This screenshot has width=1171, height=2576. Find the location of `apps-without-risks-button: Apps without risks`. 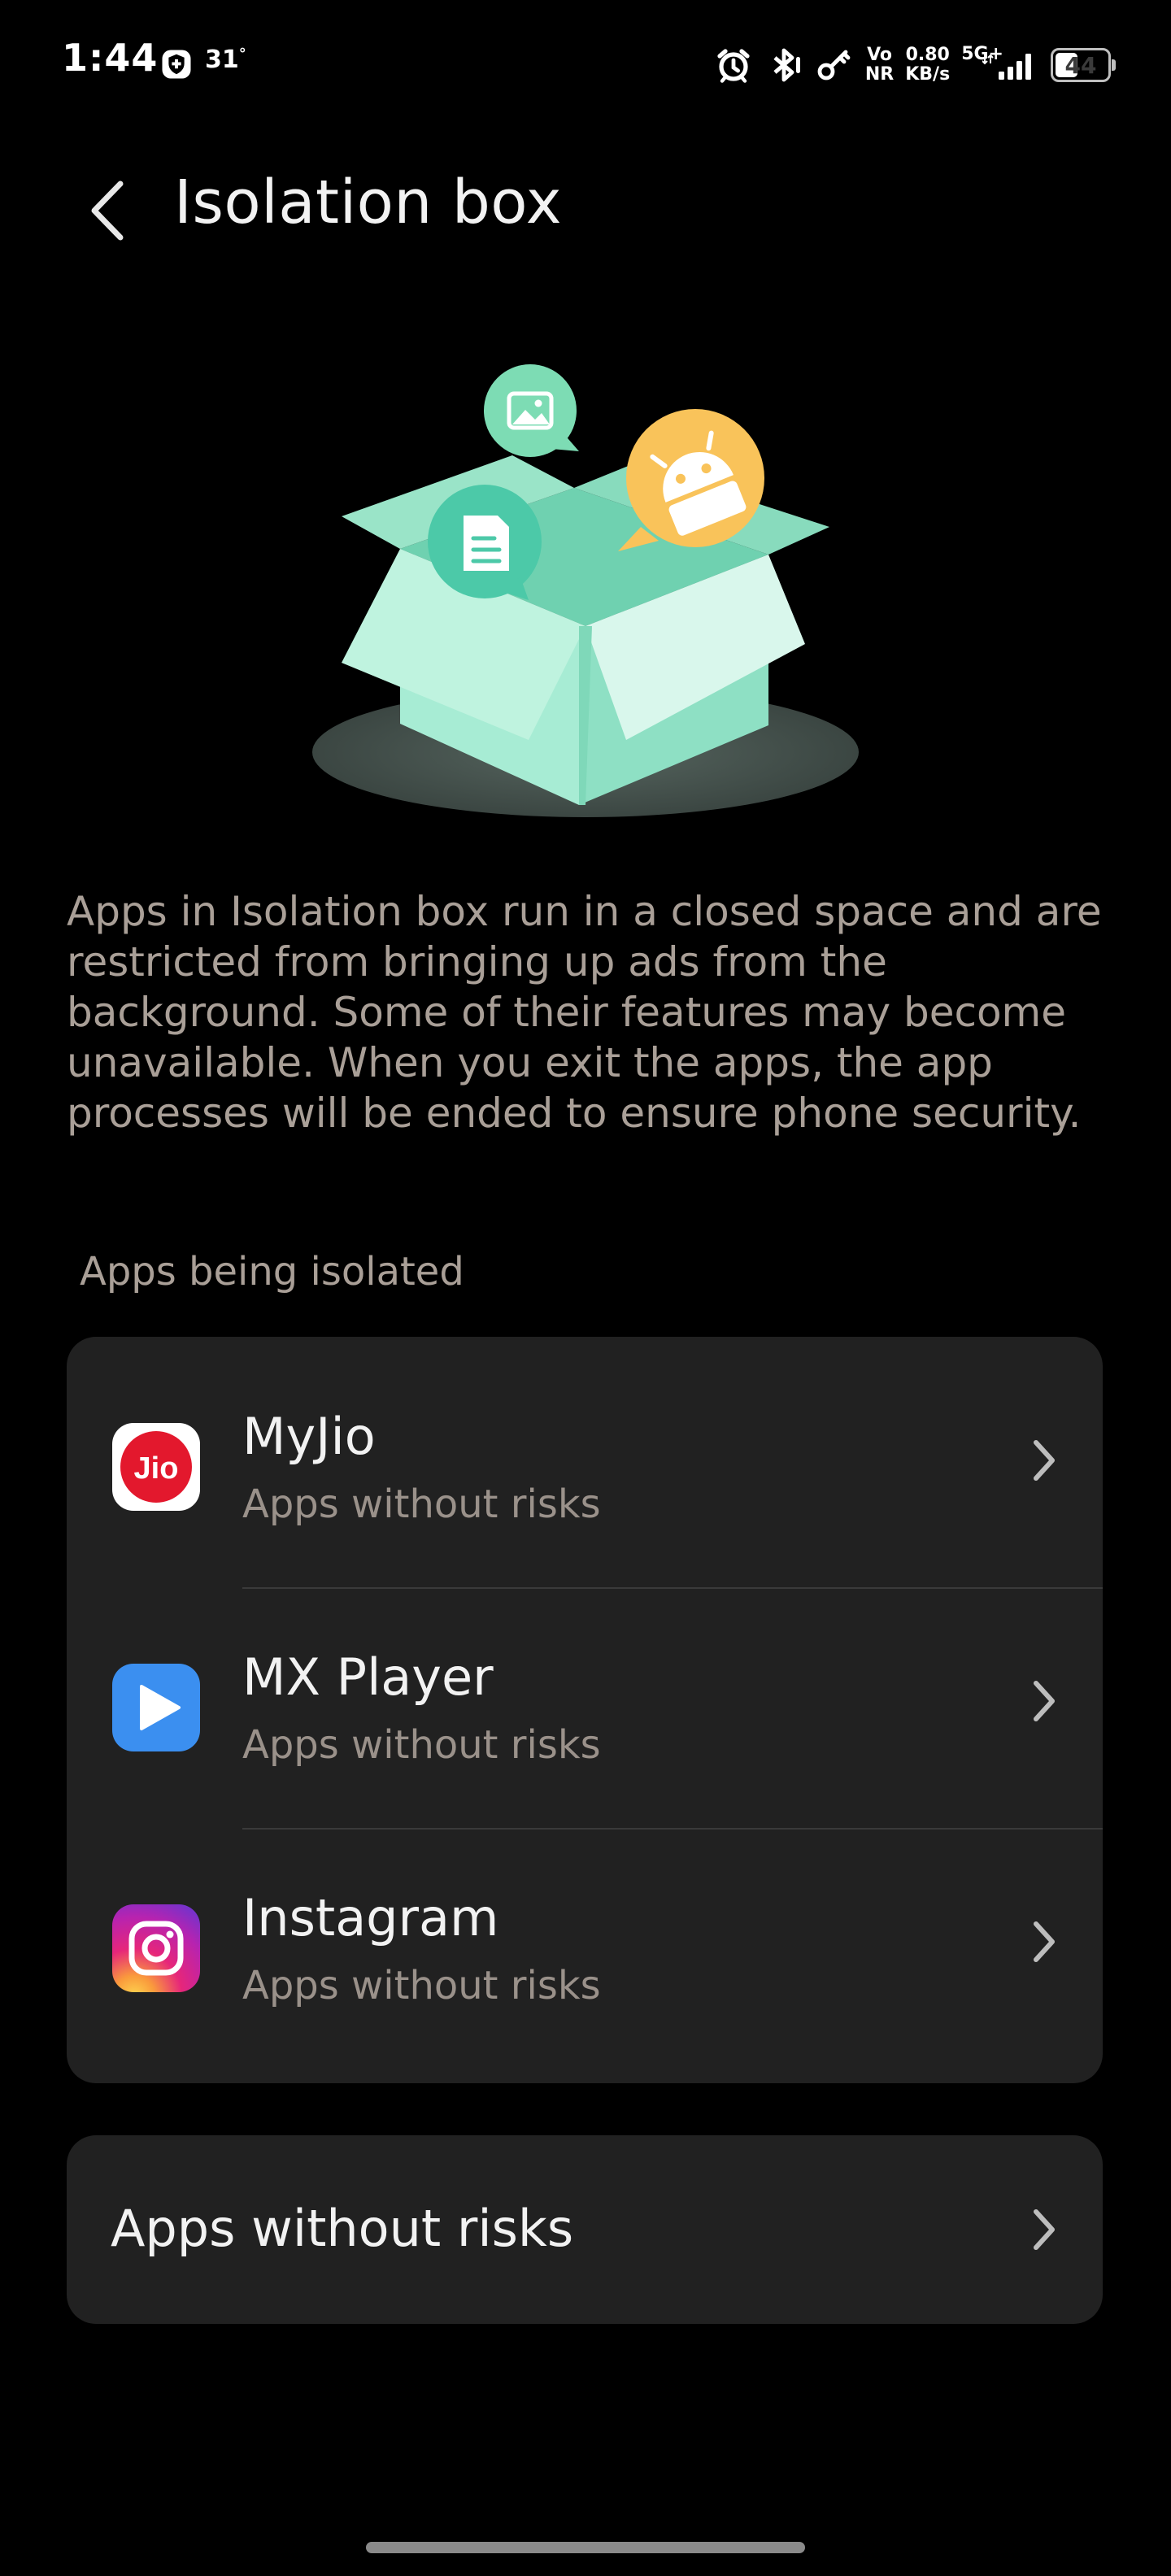

apps-without-risks-button: Apps without risks is located at coordinates (585, 2229).